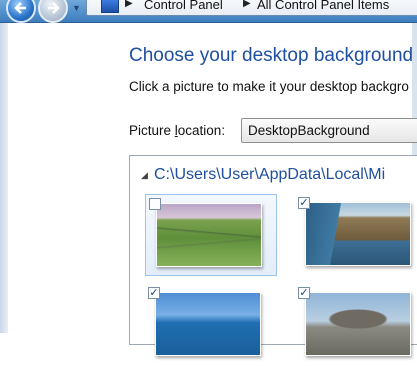 The height and width of the screenshot is (366, 417). I want to click on picture-location-label-text: Picture location:, so click(177, 130).